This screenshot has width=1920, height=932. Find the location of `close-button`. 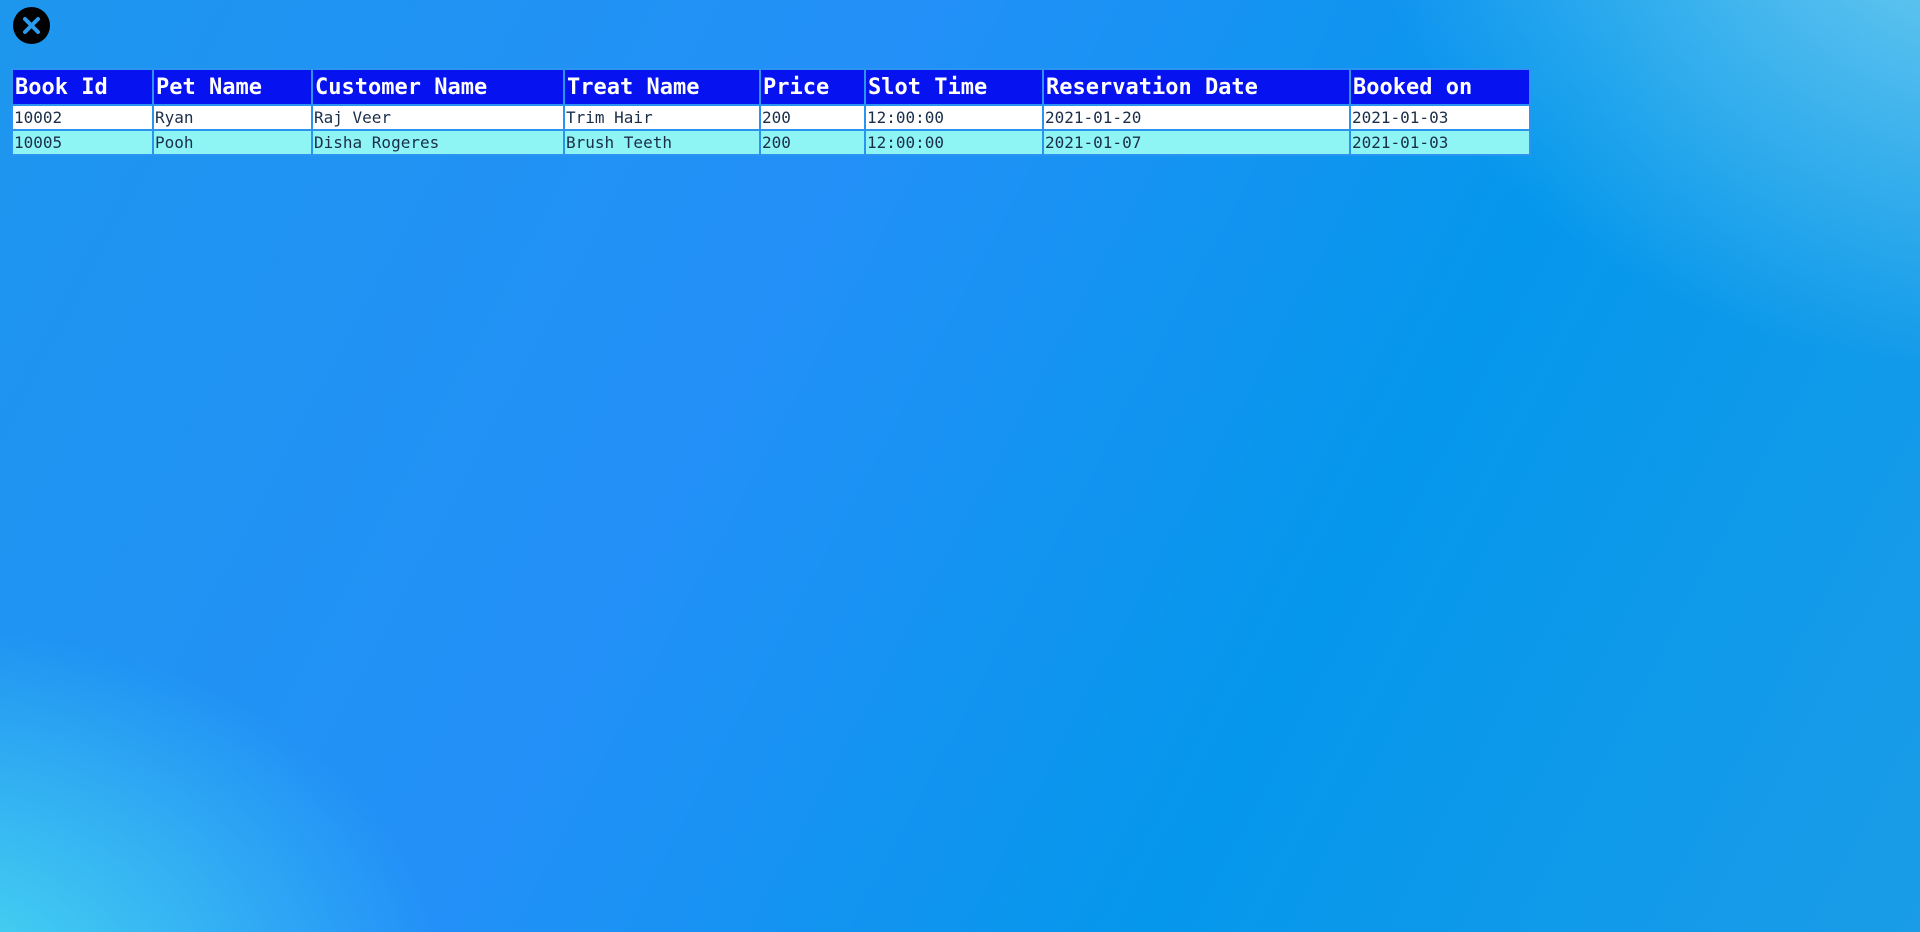

close-button is located at coordinates (31, 25).